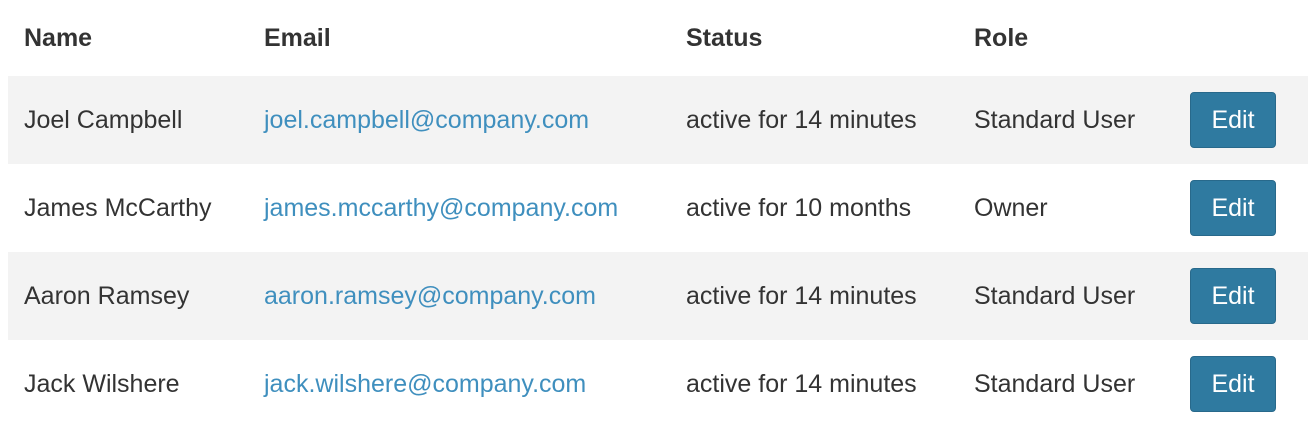  I want to click on user-role: Owner, so click(1011, 207).